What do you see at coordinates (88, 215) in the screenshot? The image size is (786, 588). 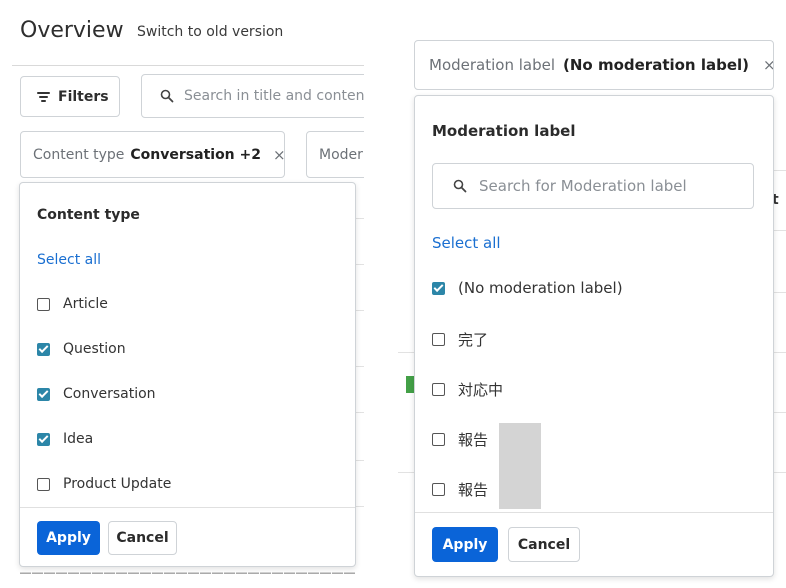 I see `dropdown-title: Content type` at bounding box center [88, 215].